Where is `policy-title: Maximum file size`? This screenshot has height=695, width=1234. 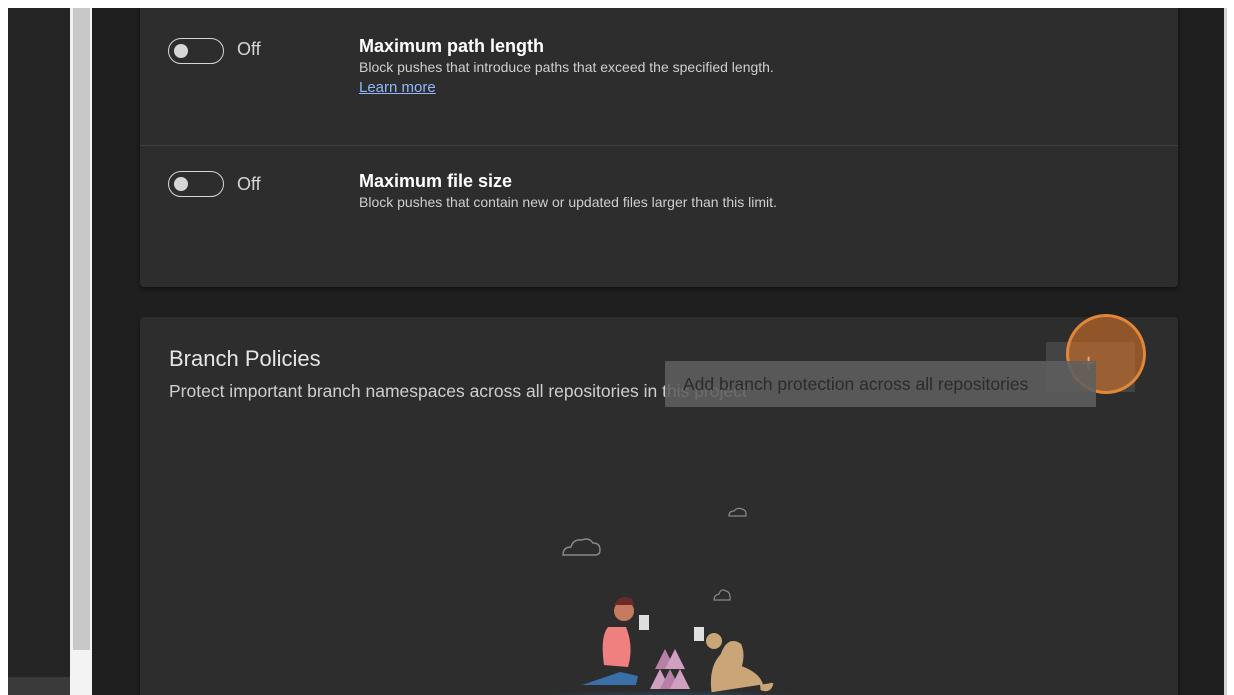
policy-title: Maximum file size is located at coordinates (436, 181).